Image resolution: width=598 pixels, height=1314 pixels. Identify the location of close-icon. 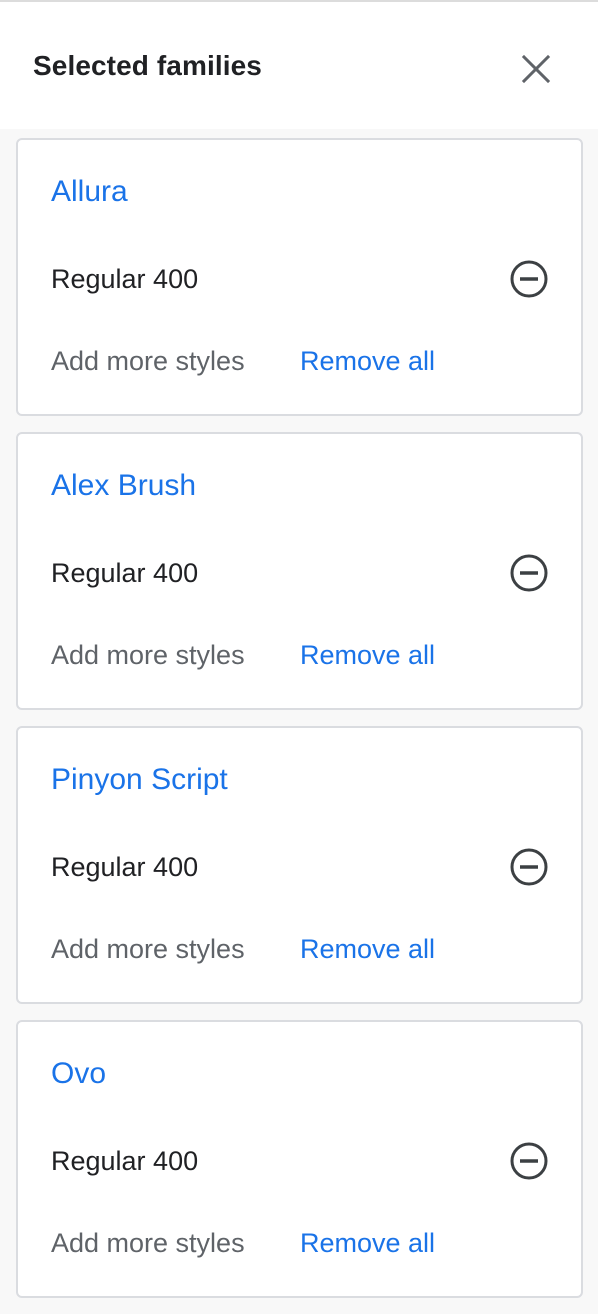
(536, 69).